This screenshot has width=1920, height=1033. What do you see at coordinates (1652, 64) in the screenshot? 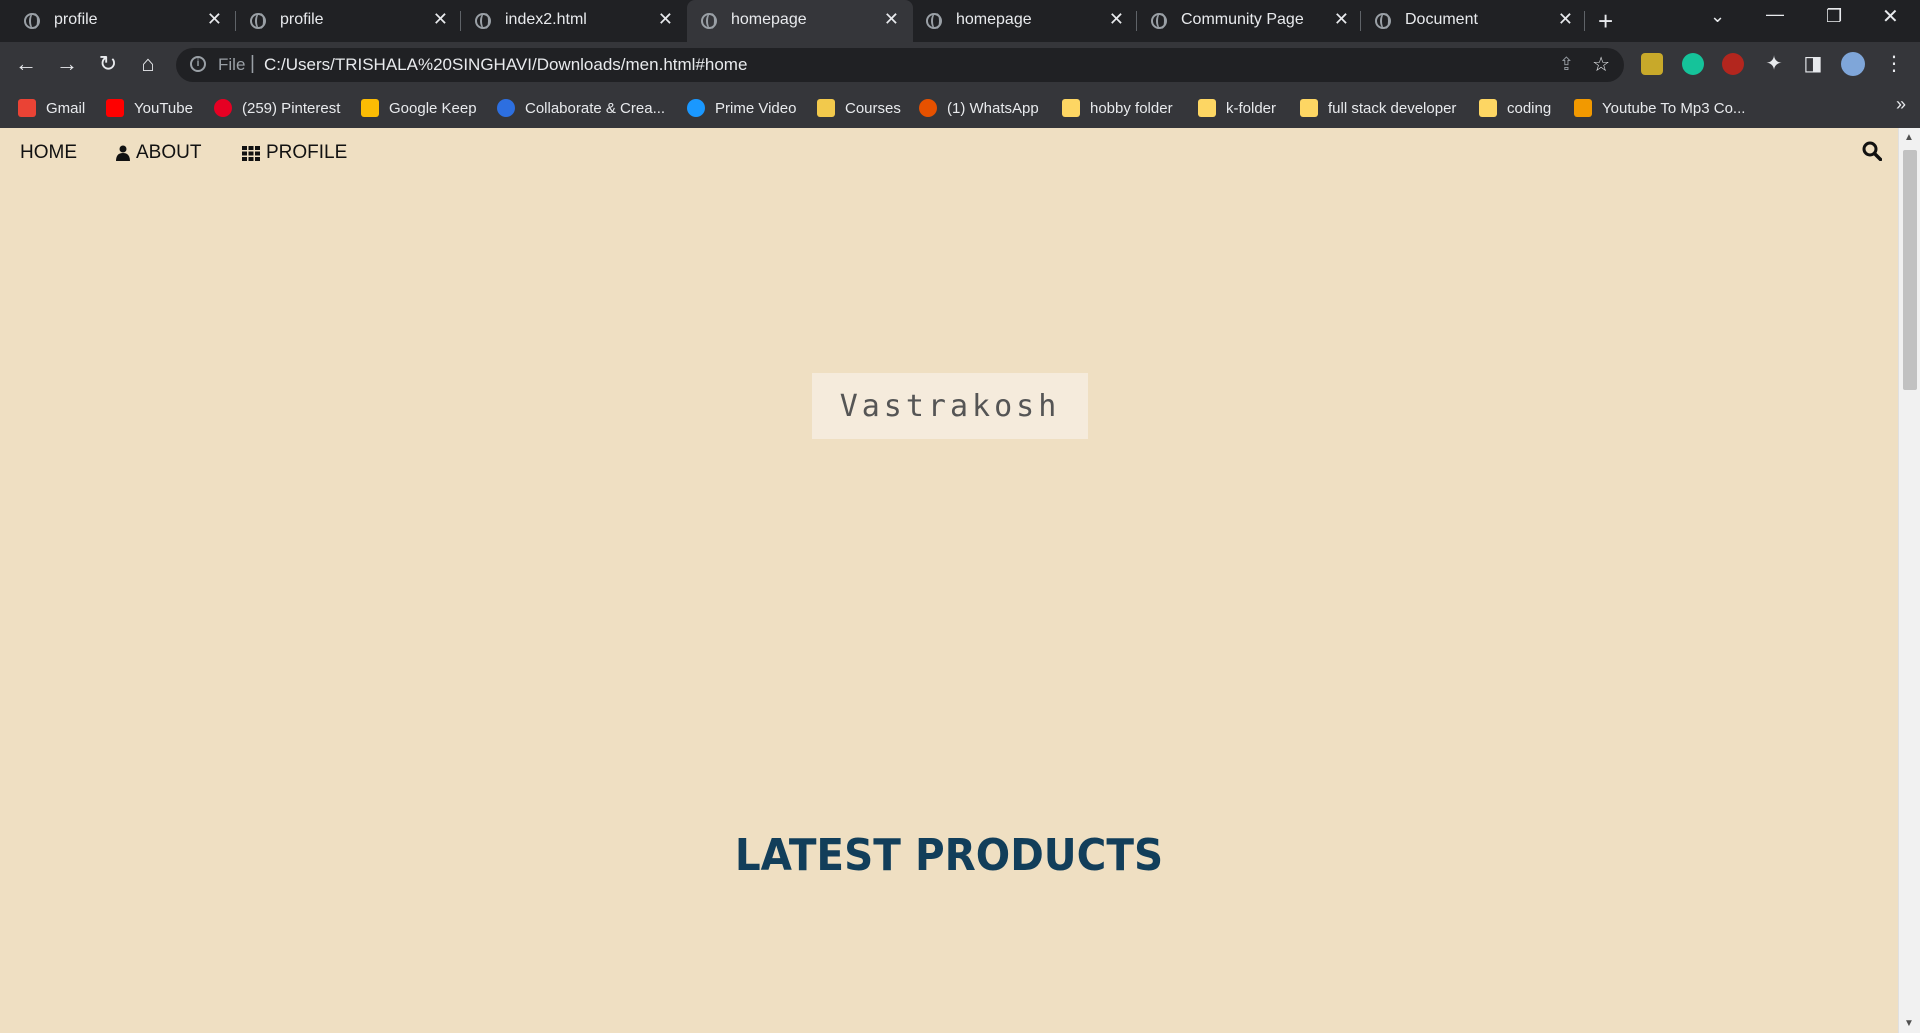
I see `extension-icon` at bounding box center [1652, 64].